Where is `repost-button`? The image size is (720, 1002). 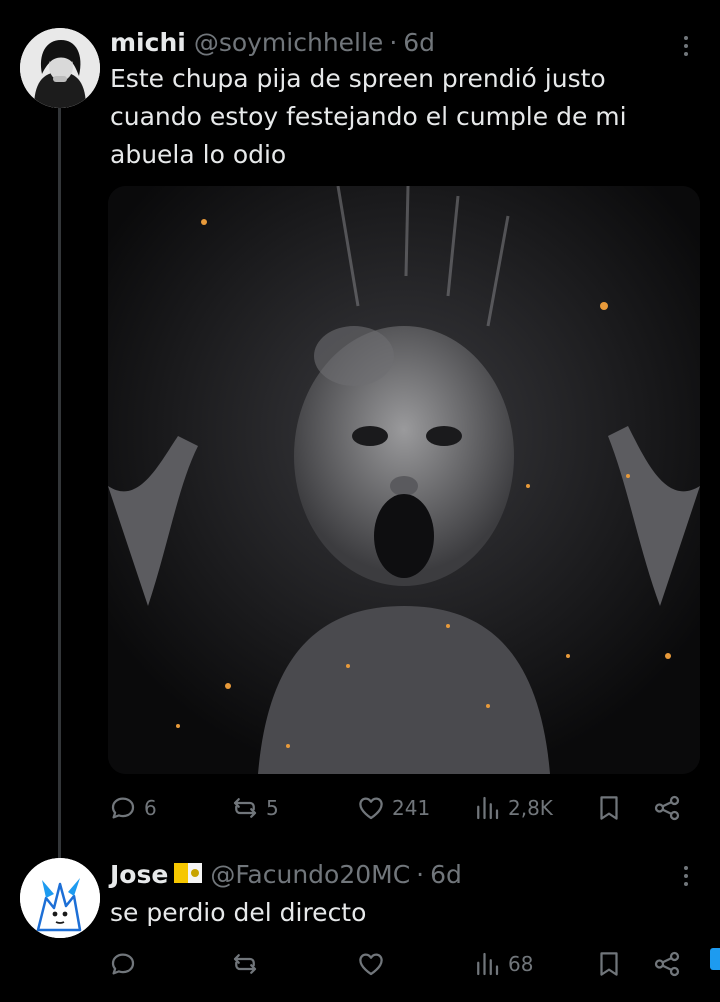 repost-button is located at coordinates (245, 964).